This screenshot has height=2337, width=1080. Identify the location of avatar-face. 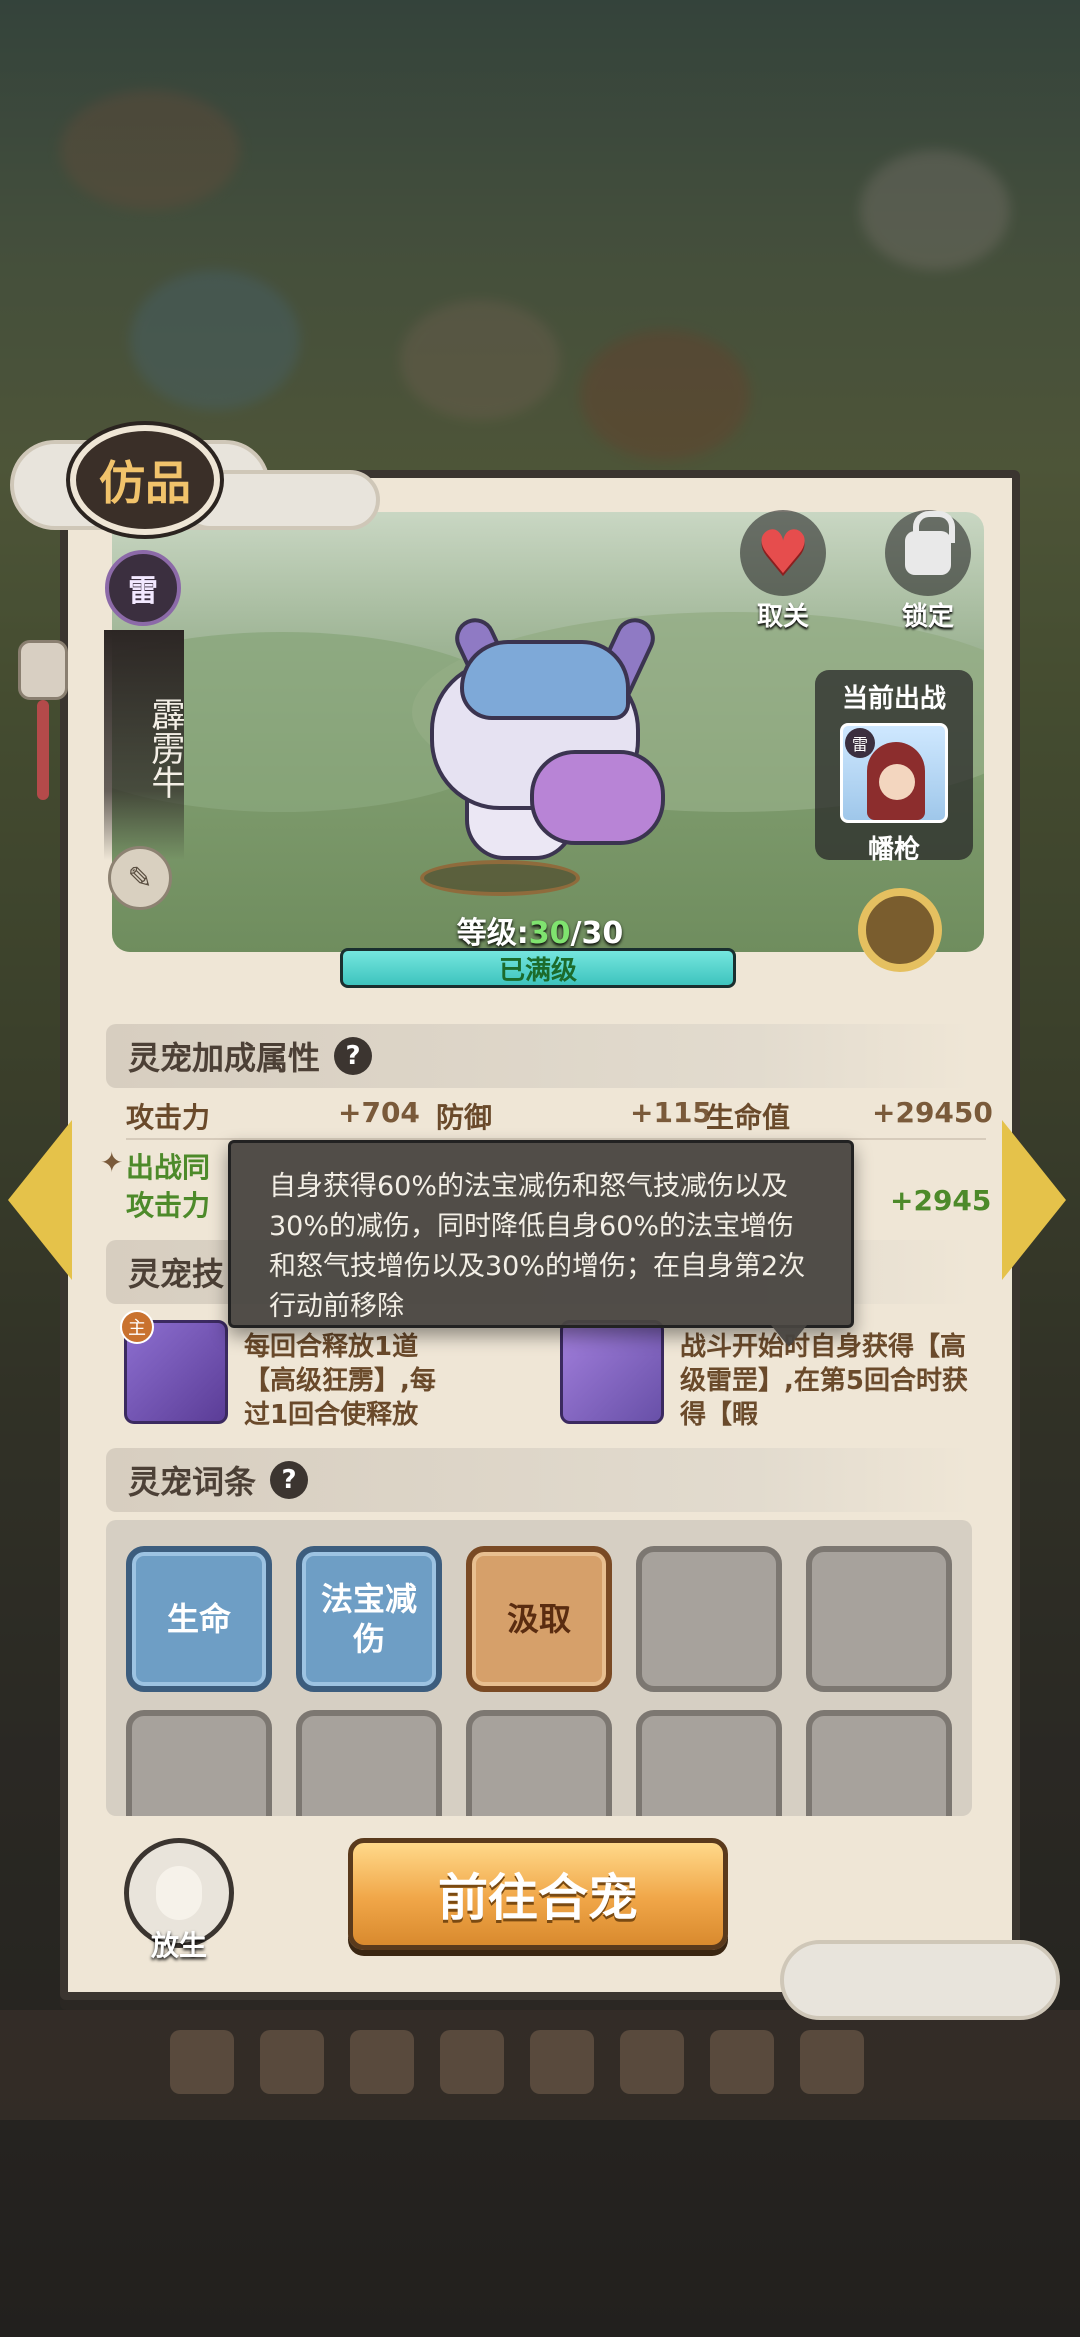
(897, 782).